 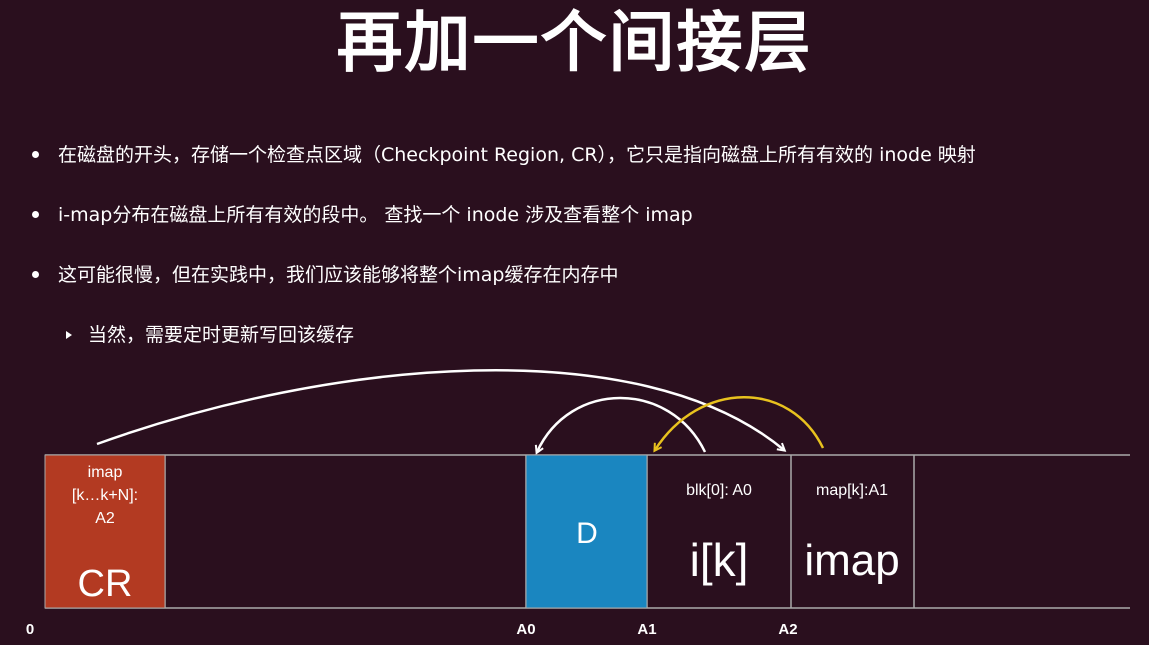 I want to click on data-block, so click(x=586, y=531).